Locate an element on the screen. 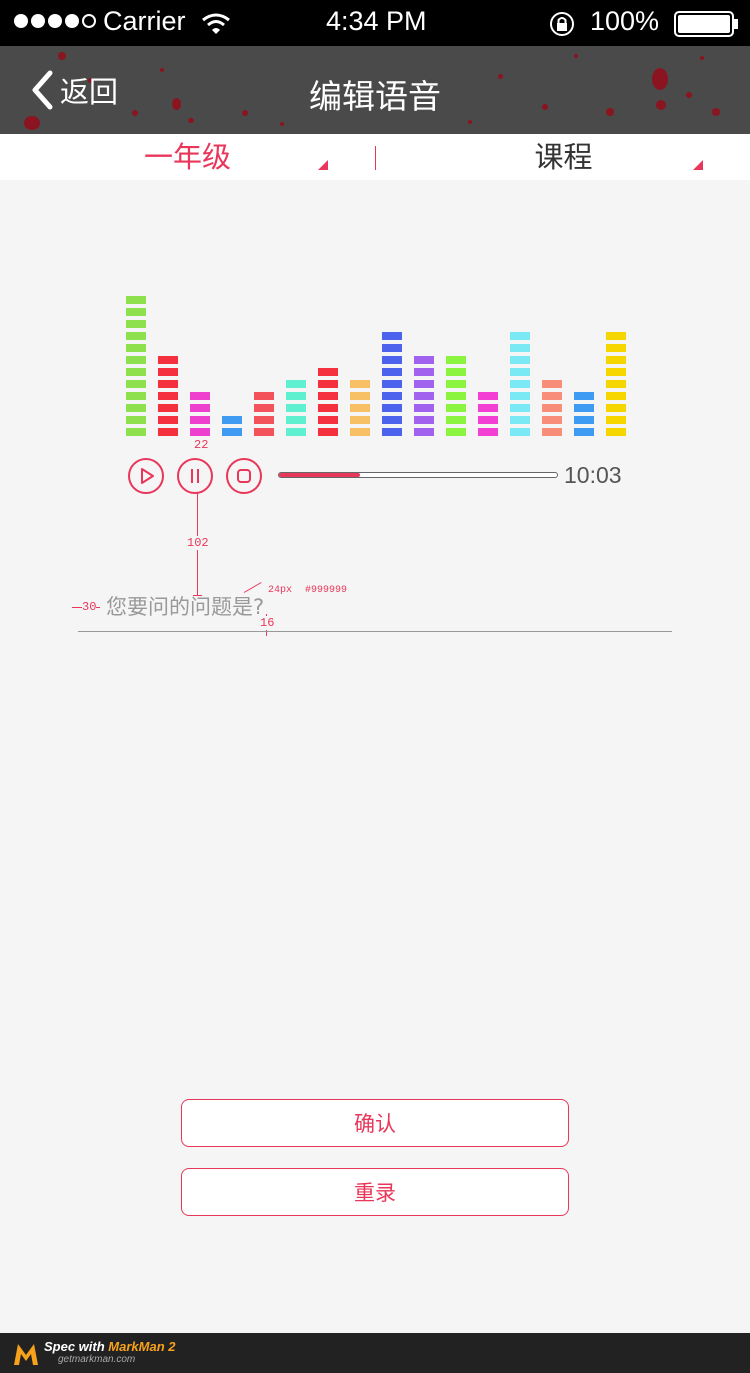 Image resolution: width=750 pixels, height=1373 pixels. pause-button is located at coordinates (195, 476).